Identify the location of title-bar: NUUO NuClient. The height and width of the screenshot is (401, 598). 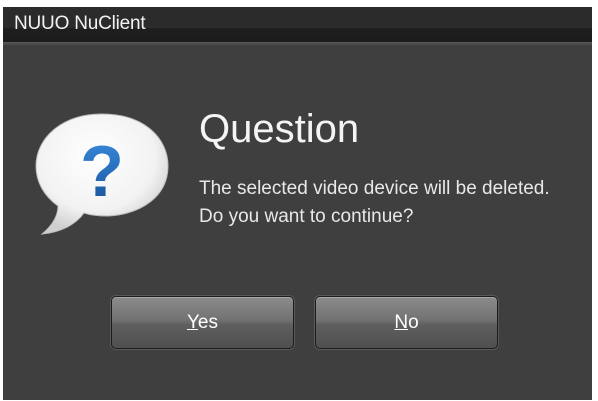
(297, 25).